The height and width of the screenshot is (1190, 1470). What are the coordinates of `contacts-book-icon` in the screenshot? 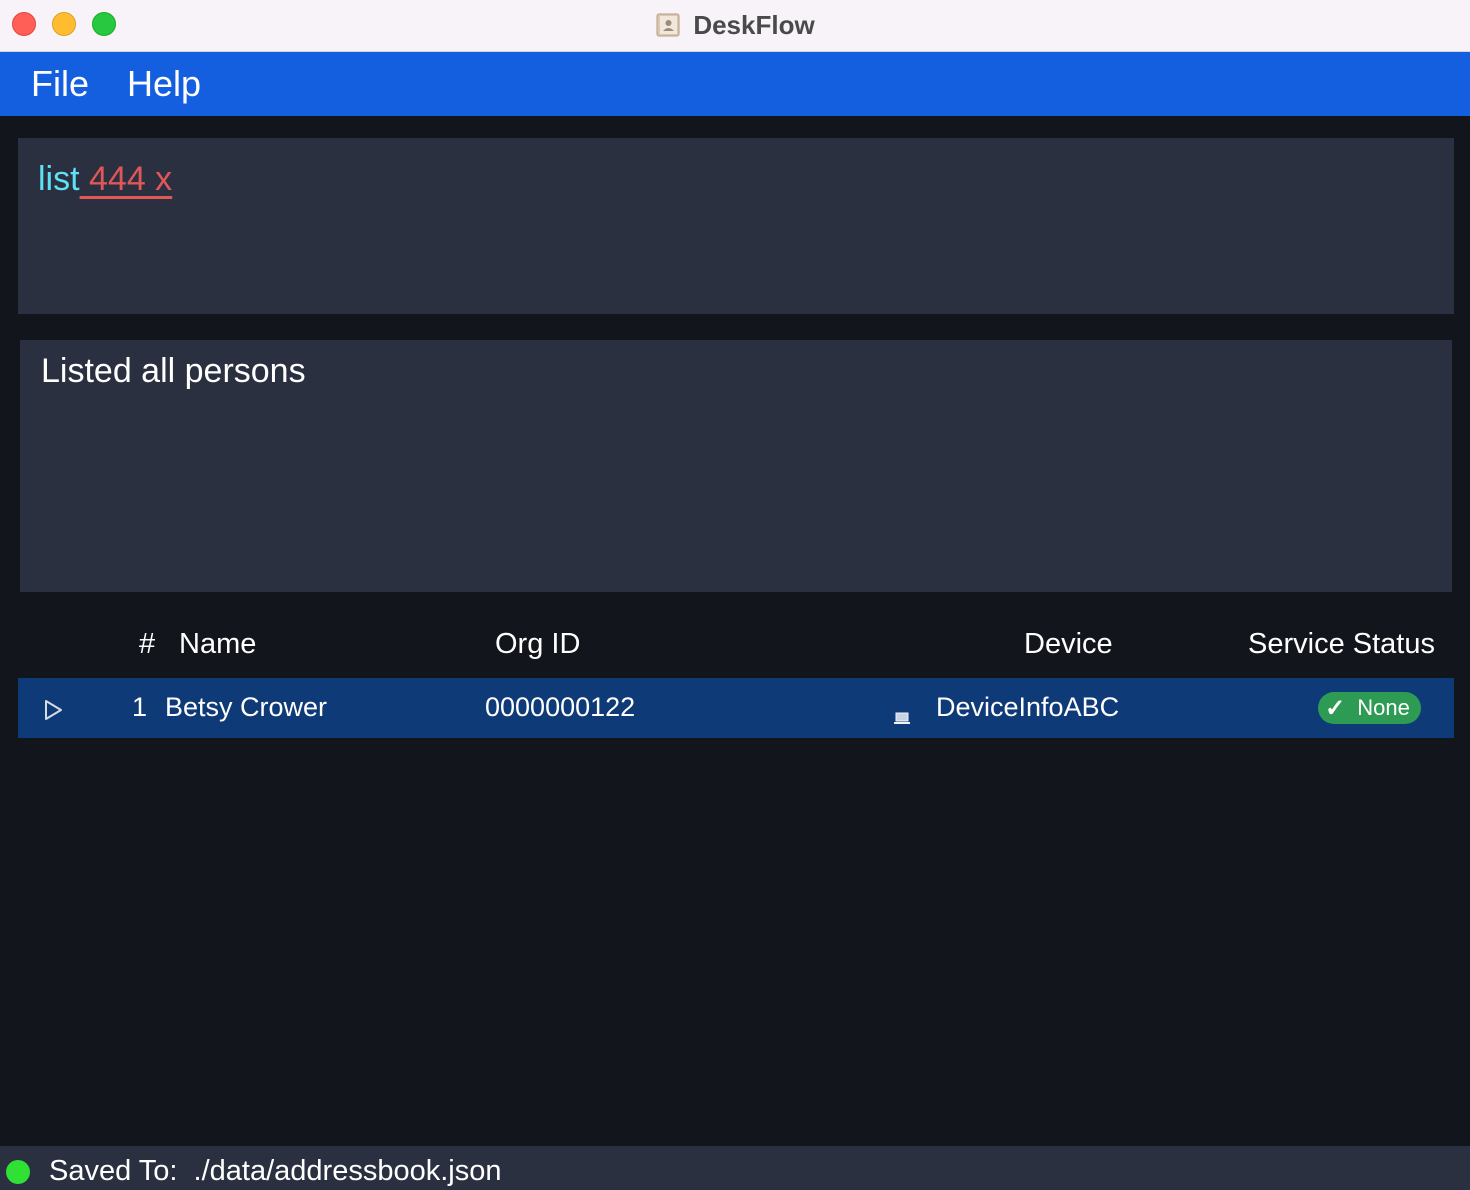 It's located at (668, 25).